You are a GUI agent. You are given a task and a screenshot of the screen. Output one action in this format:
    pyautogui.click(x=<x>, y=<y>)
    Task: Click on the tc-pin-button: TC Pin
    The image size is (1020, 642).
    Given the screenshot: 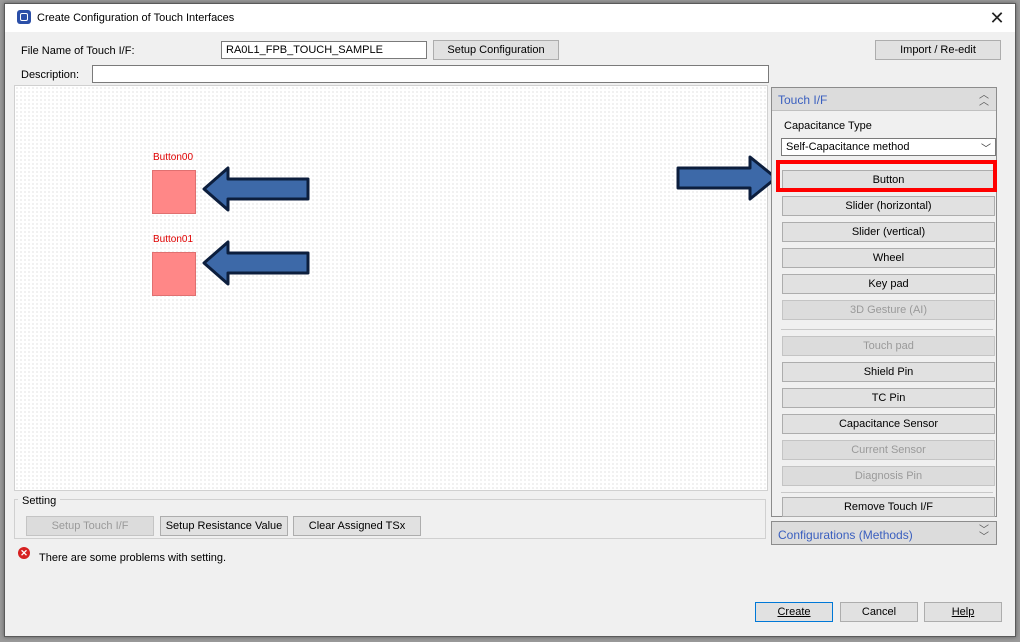 What is the action you would take?
    pyautogui.click(x=888, y=398)
    